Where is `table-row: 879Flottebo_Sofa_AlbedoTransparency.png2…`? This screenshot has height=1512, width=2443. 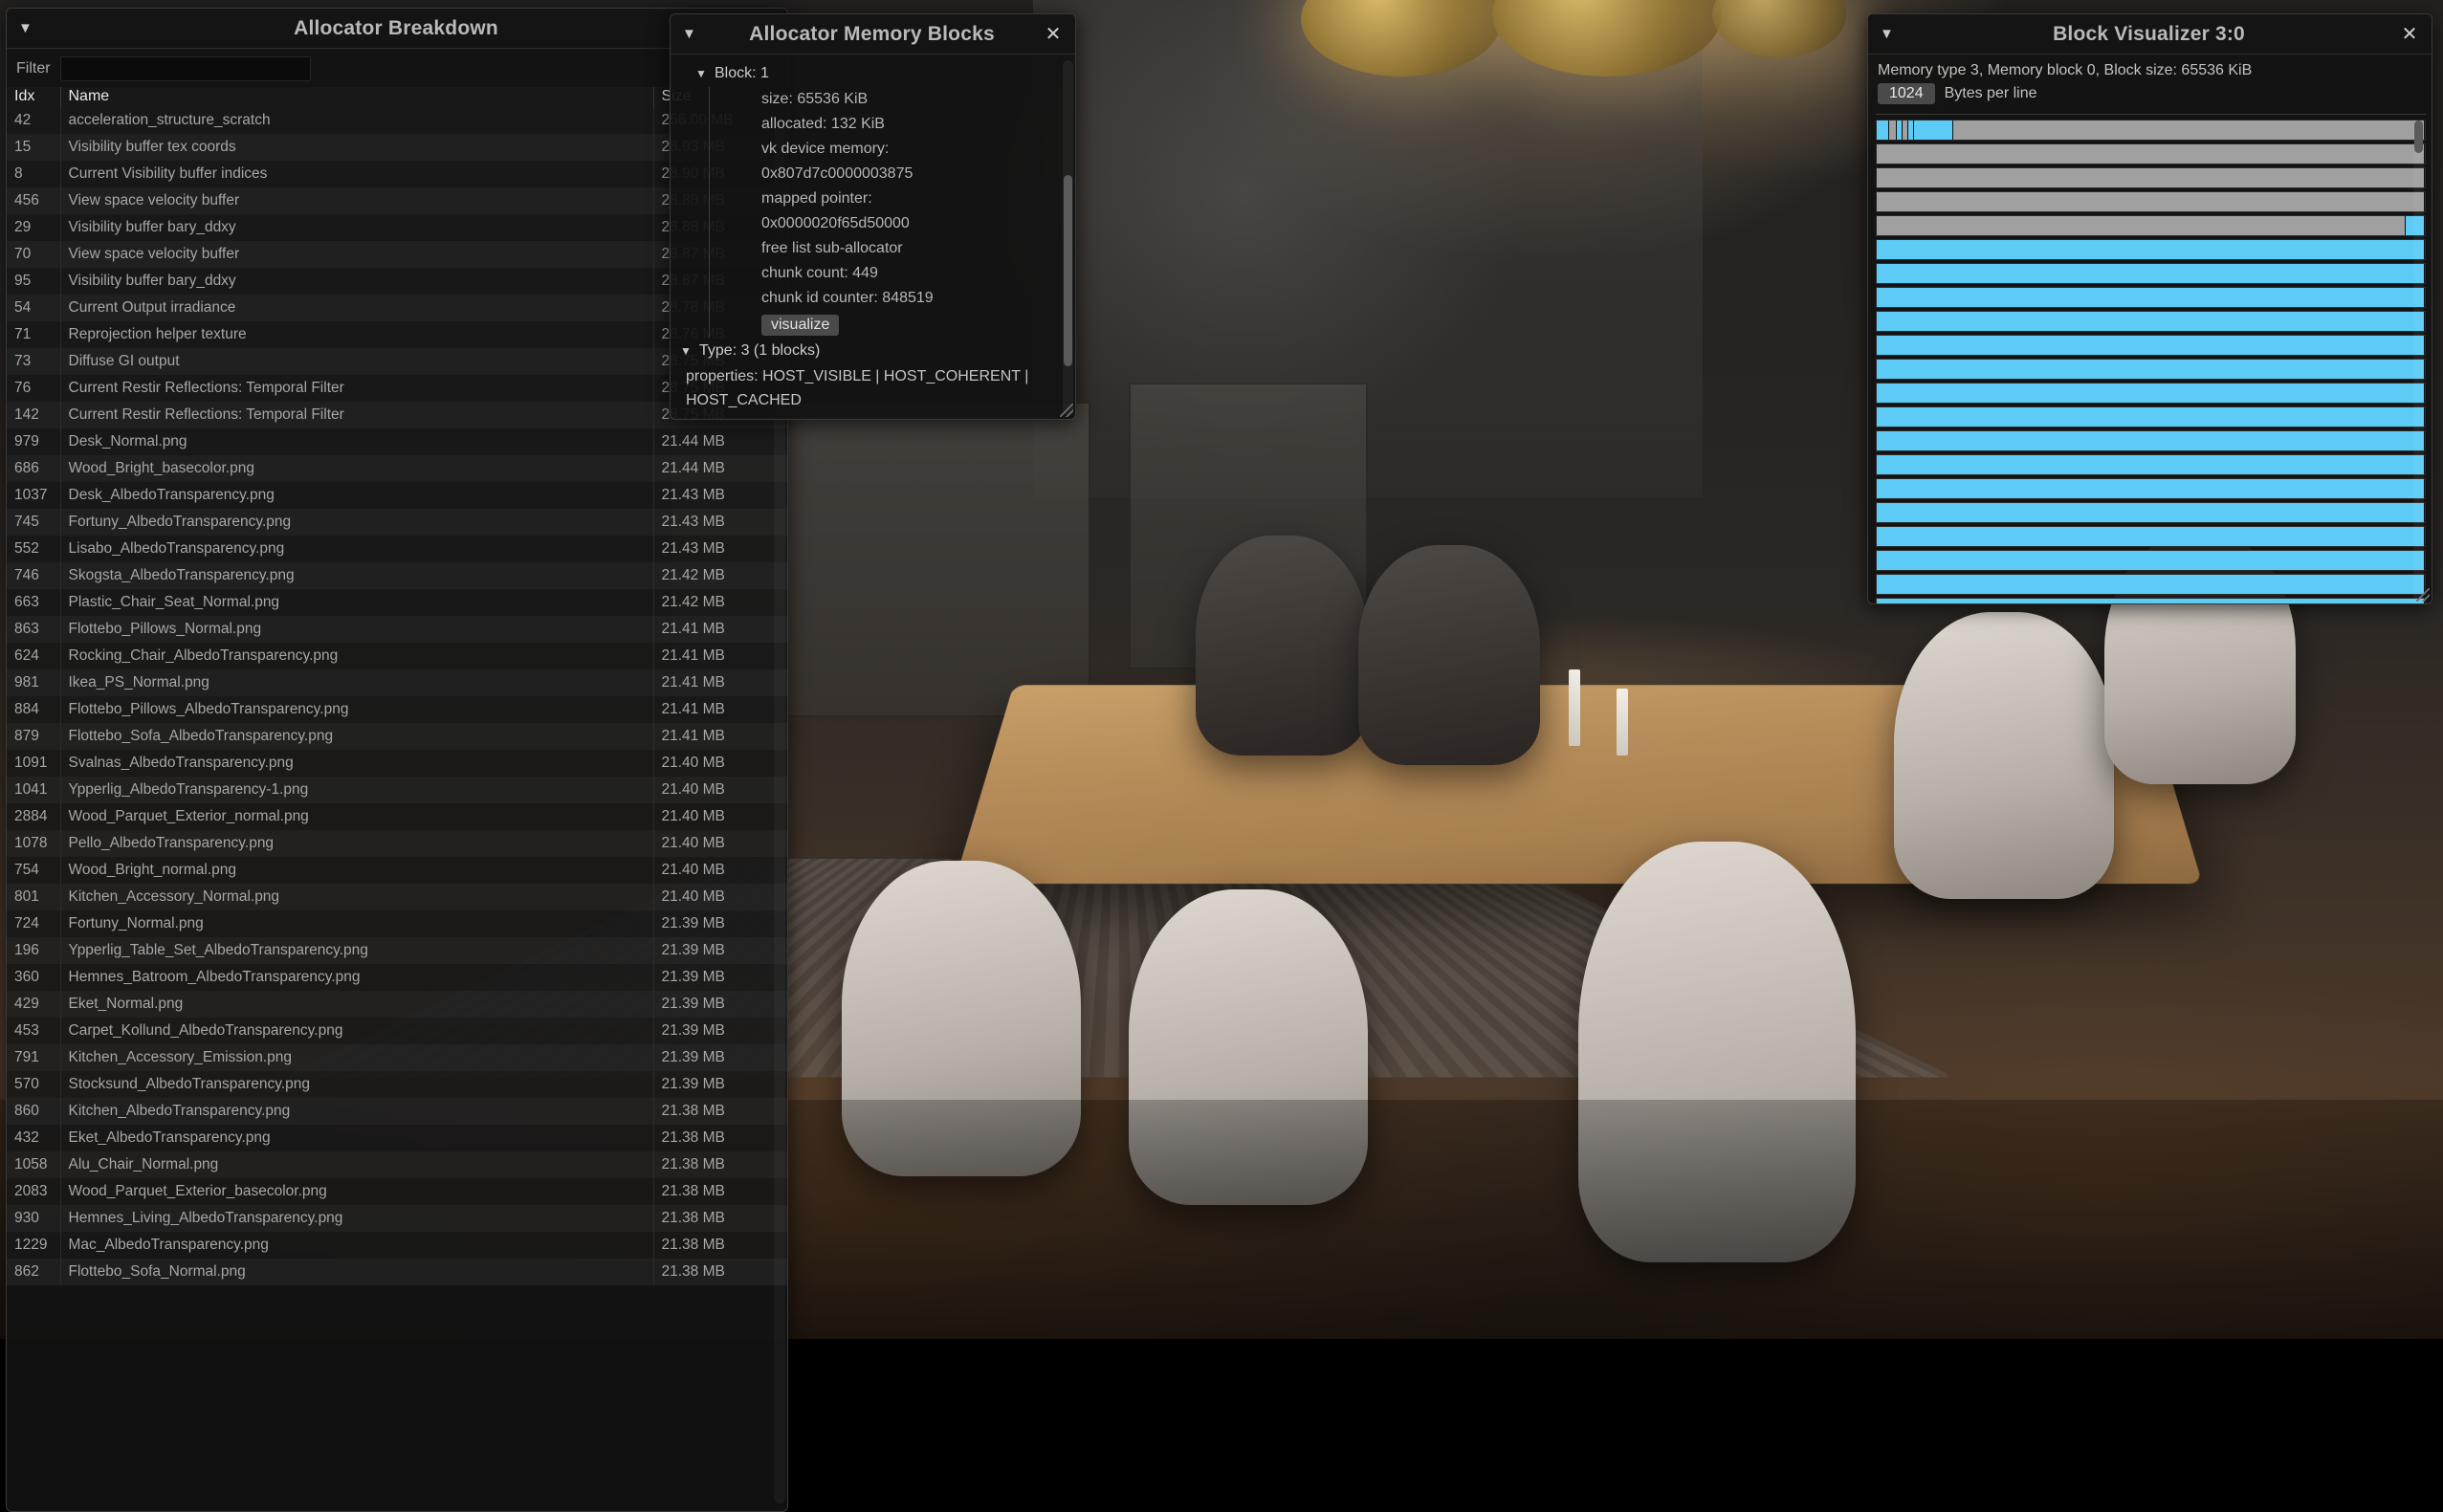
table-row: 879Flottebo_Sofa_AlbedoTransparency.png2… is located at coordinates (397, 736).